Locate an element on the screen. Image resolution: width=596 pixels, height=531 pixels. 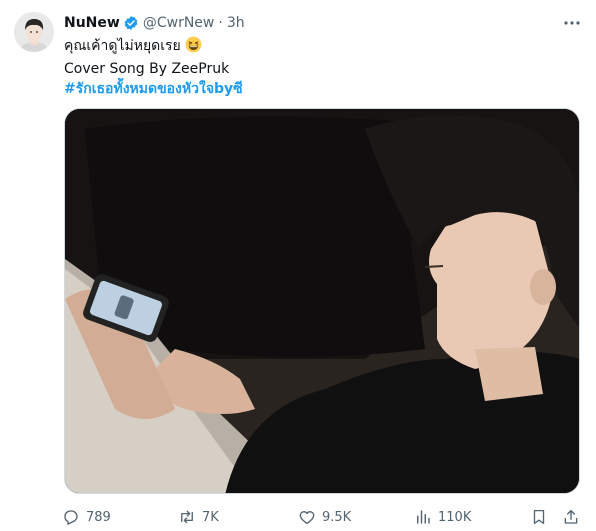
more-dots-icon is located at coordinates (572, 23).